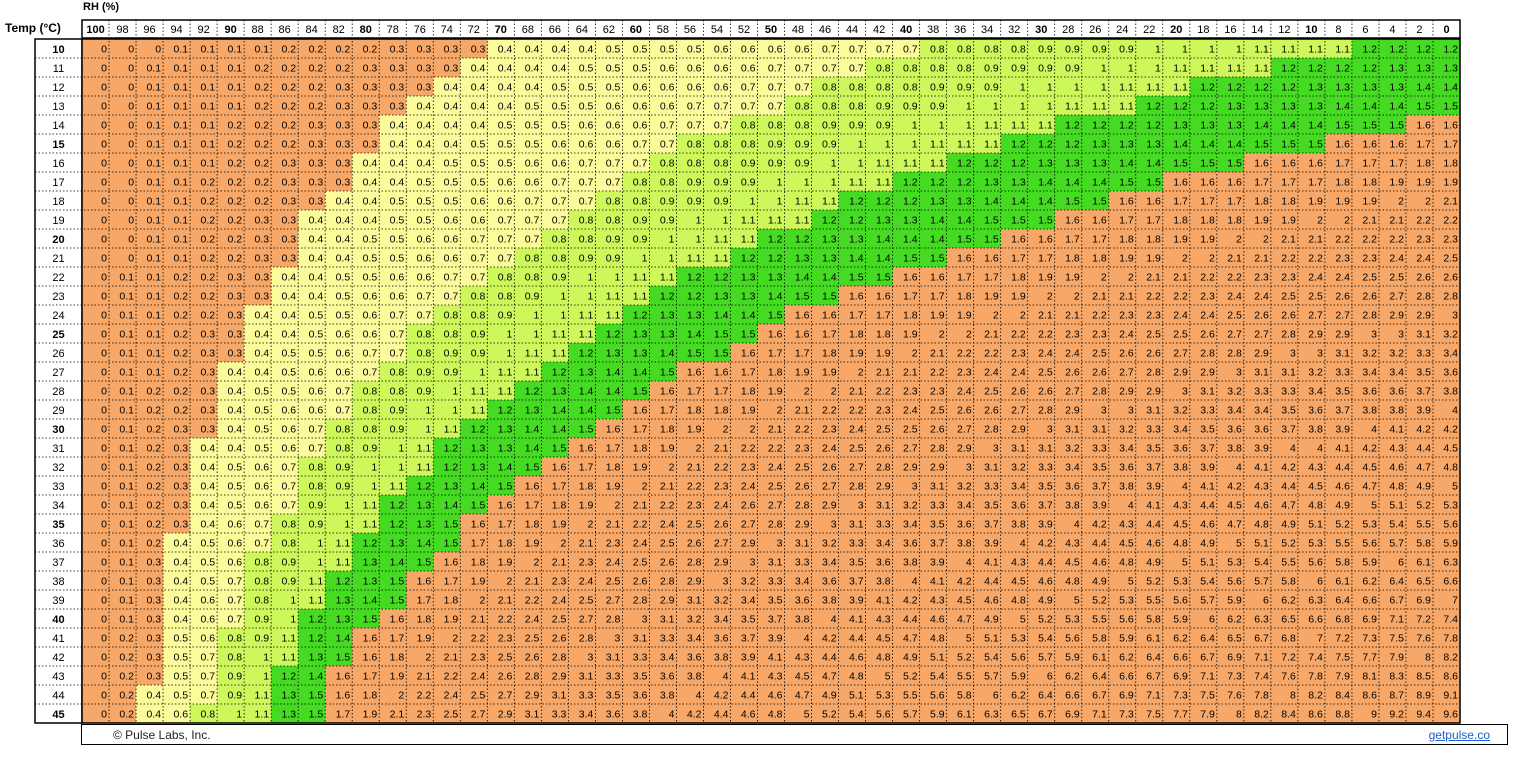  What do you see at coordinates (1342, 563) in the screenshot?
I see `vpd-cell-value: 5.8` at bounding box center [1342, 563].